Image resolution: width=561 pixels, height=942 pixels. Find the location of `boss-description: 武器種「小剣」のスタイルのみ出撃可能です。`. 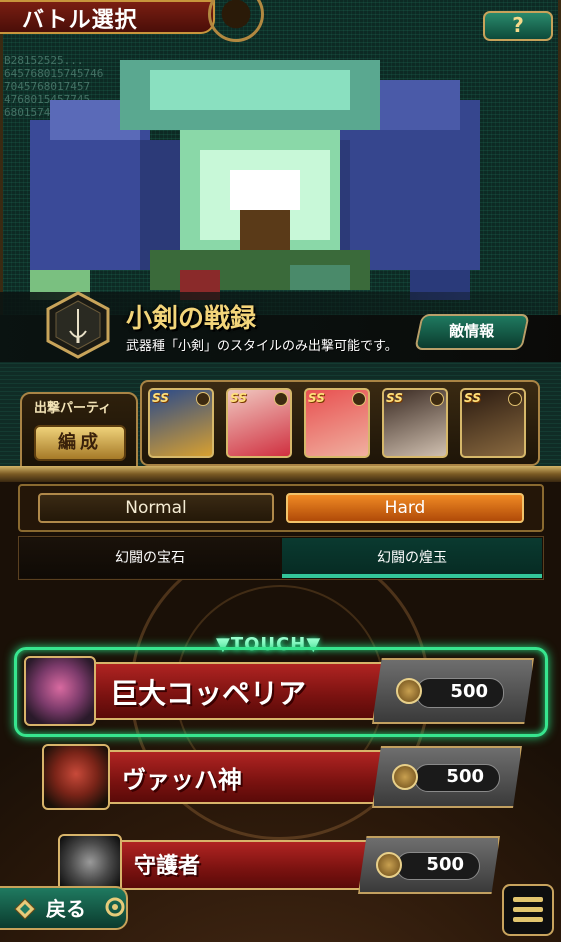

boss-description: 武器種「小剣」のスタイルのみ出撃可能です。 is located at coordinates (262, 346).